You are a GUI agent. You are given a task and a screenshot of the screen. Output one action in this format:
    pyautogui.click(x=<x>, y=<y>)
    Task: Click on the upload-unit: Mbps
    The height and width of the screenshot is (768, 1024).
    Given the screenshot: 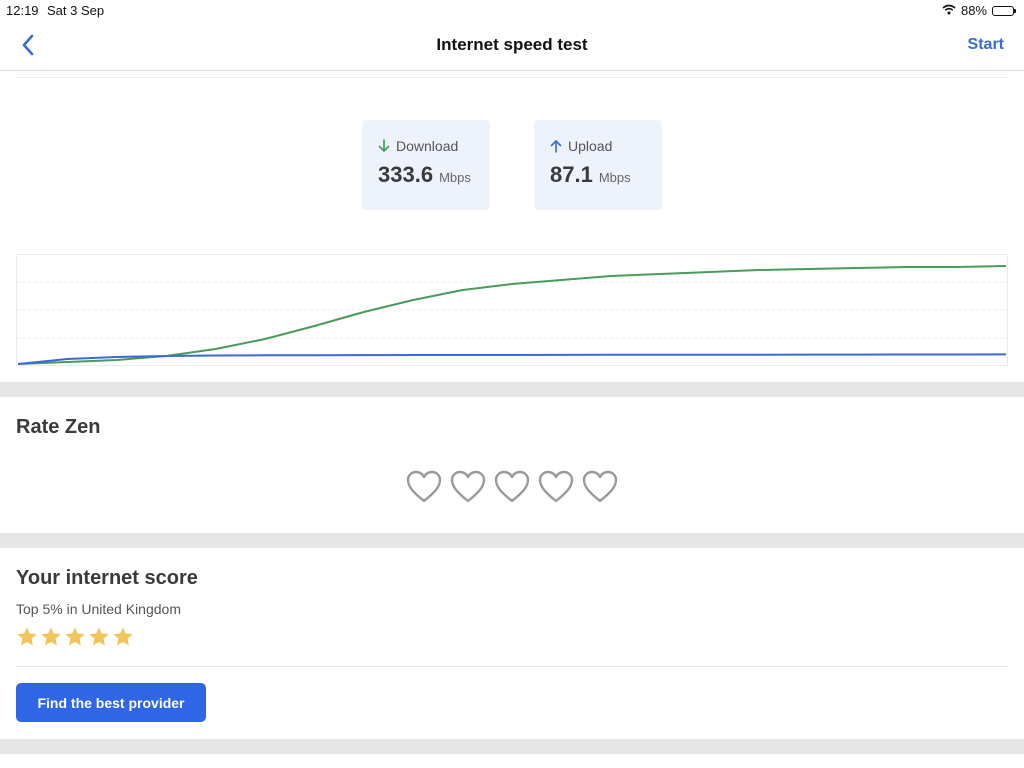 What is the action you would take?
    pyautogui.click(x=614, y=177)
    